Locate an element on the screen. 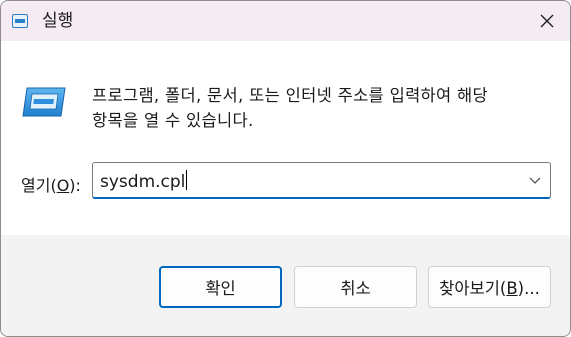  open-access-key: O is located at coordinates (63, 185).